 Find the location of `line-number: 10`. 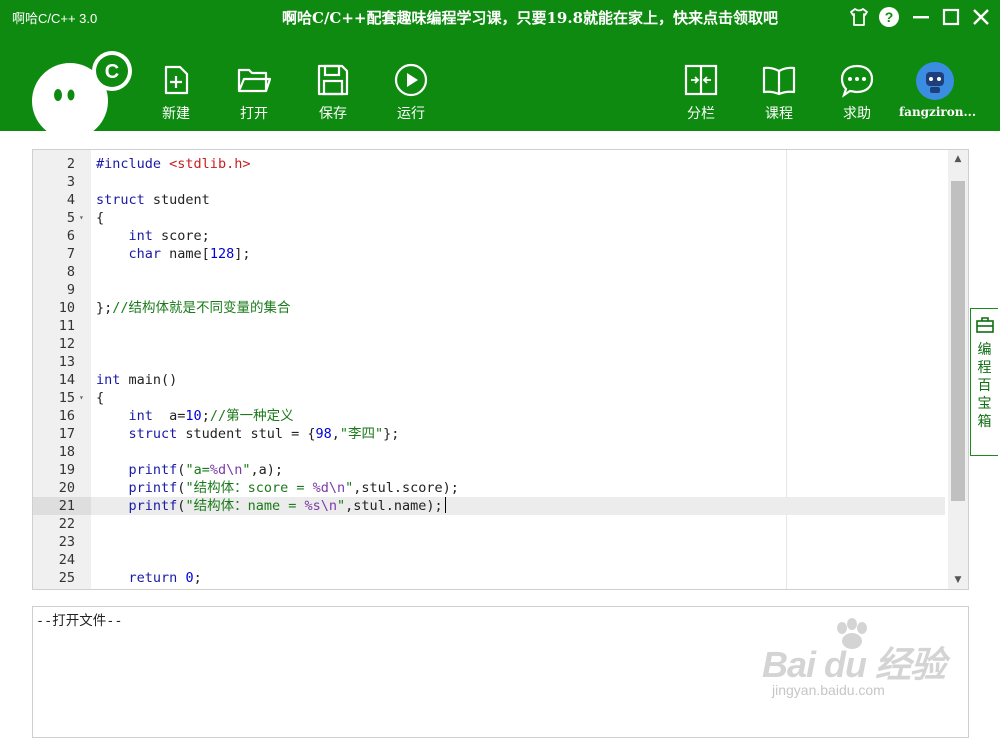

line-number: 10 is located at coordinates (66, 308).